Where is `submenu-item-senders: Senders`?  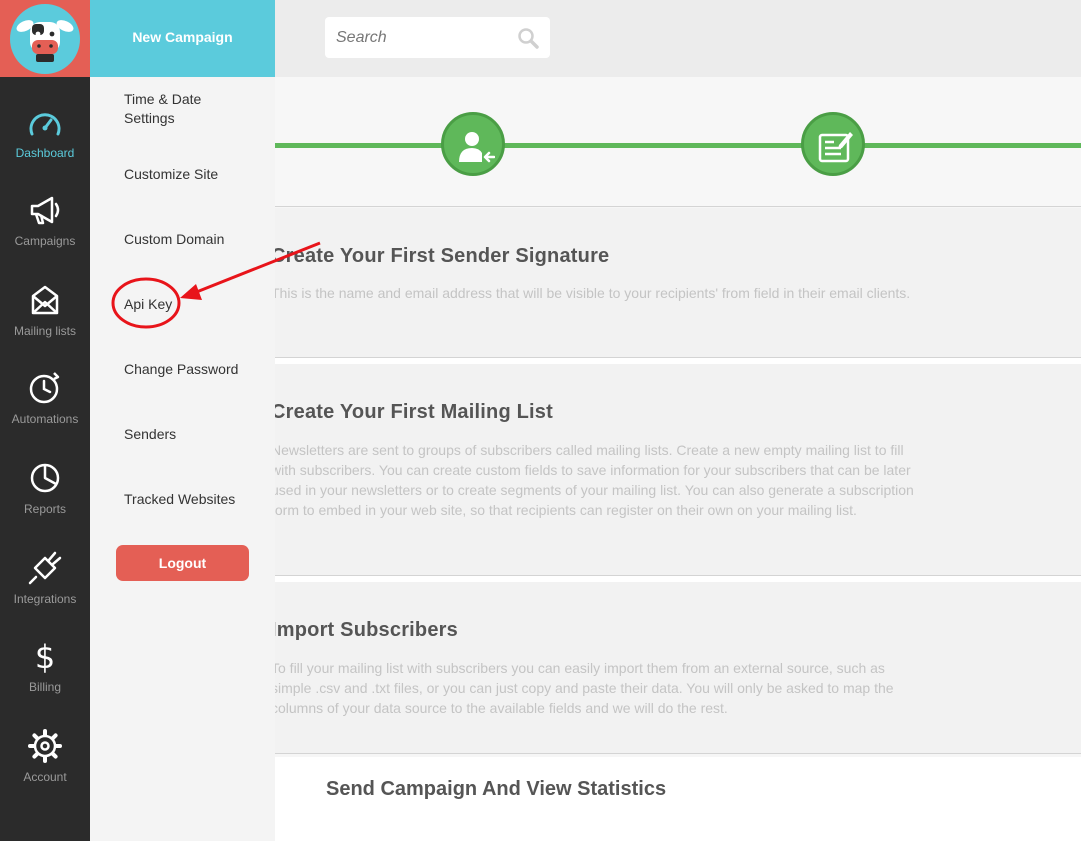 submenu-item-senders: Senders is located at coordinates (189, 434).